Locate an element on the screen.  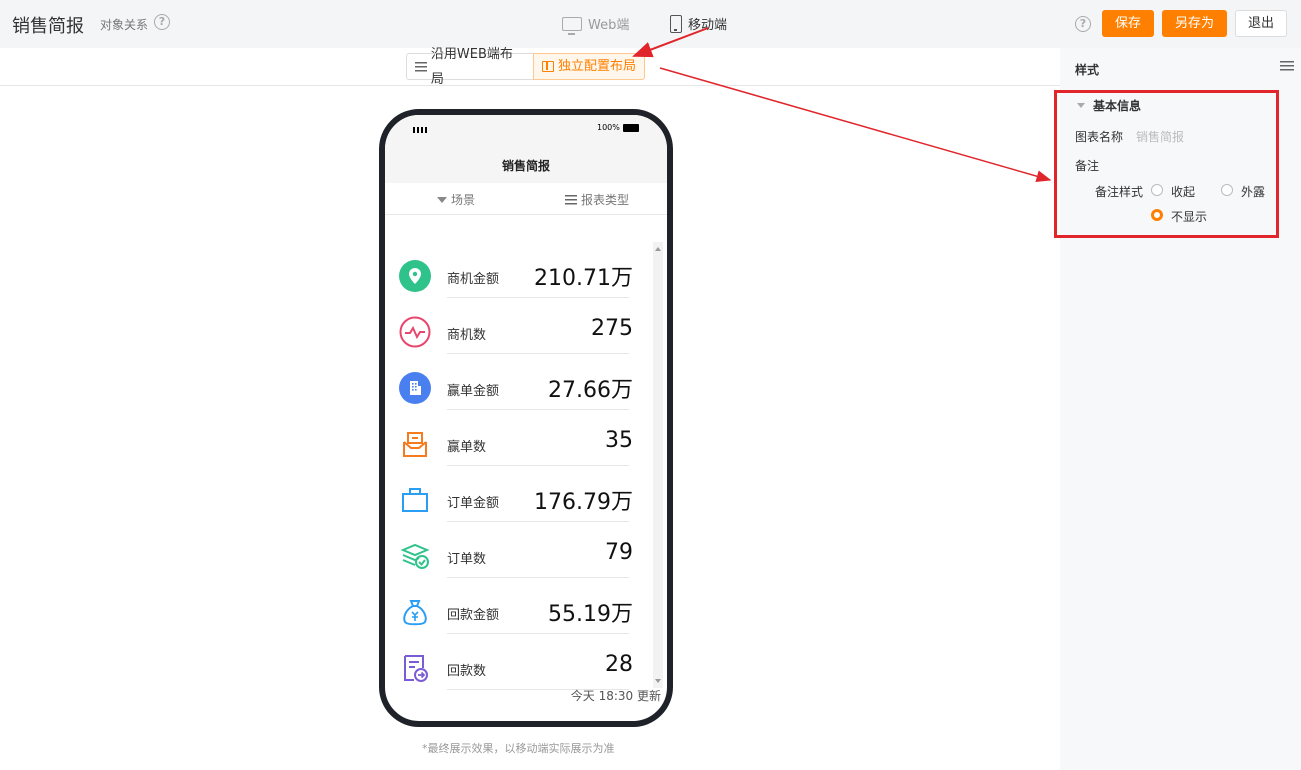
funnel-icon is located at coordinates (442, 199).